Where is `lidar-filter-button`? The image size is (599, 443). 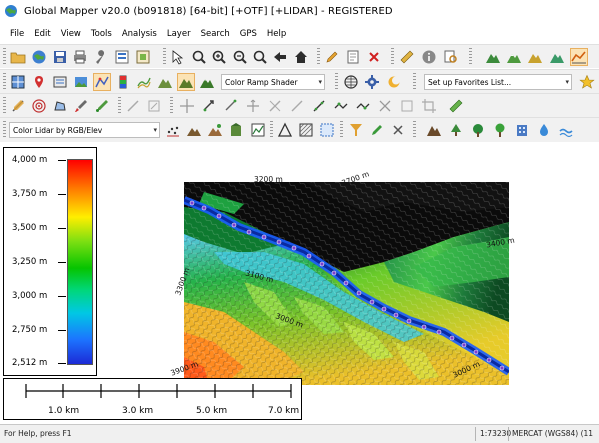 lidar-filter-button is located at coordinates (215, 130).